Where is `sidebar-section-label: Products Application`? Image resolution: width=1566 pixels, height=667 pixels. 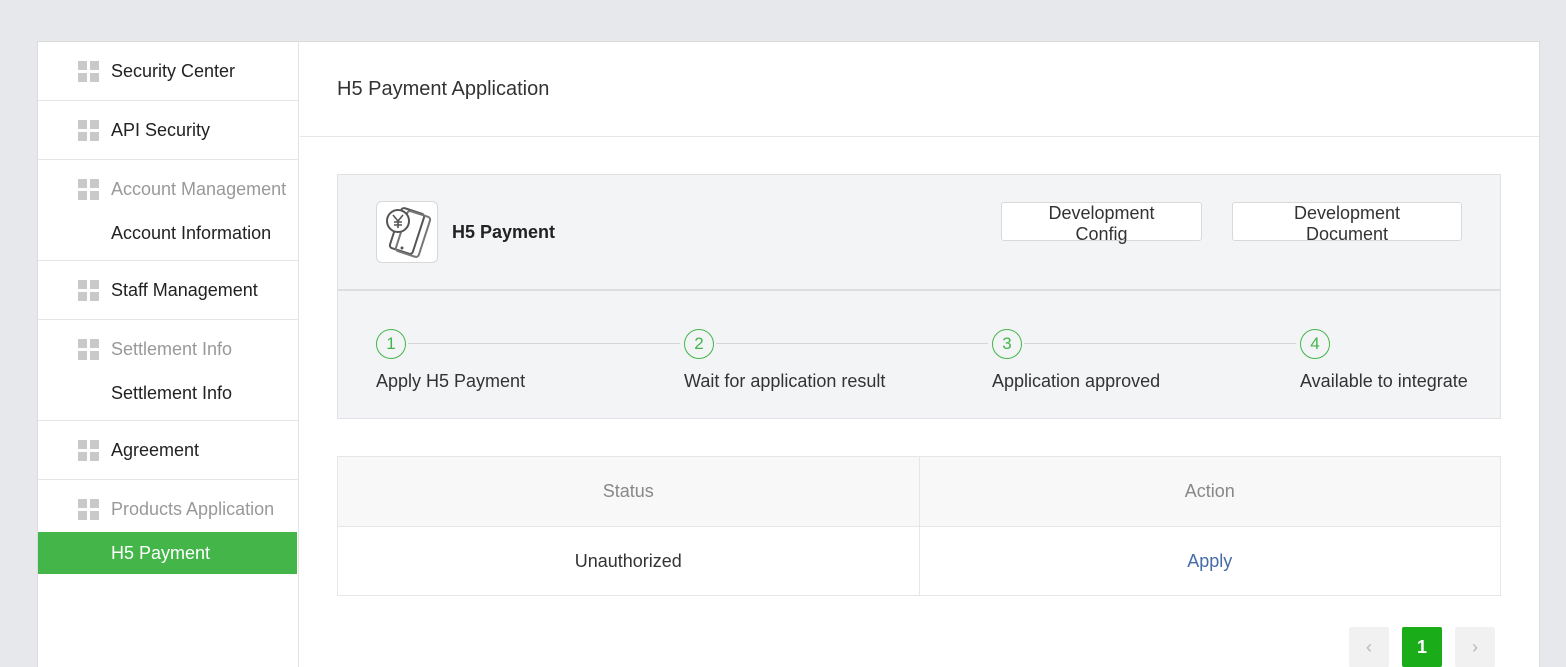
sidebar-section-label: Products Application is located at coordinates (193, 508).